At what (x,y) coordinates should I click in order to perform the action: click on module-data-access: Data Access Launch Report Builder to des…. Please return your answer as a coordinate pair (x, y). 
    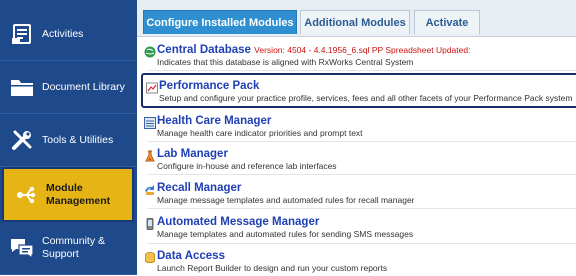
    Looking at the image, I should click on (358, 261).